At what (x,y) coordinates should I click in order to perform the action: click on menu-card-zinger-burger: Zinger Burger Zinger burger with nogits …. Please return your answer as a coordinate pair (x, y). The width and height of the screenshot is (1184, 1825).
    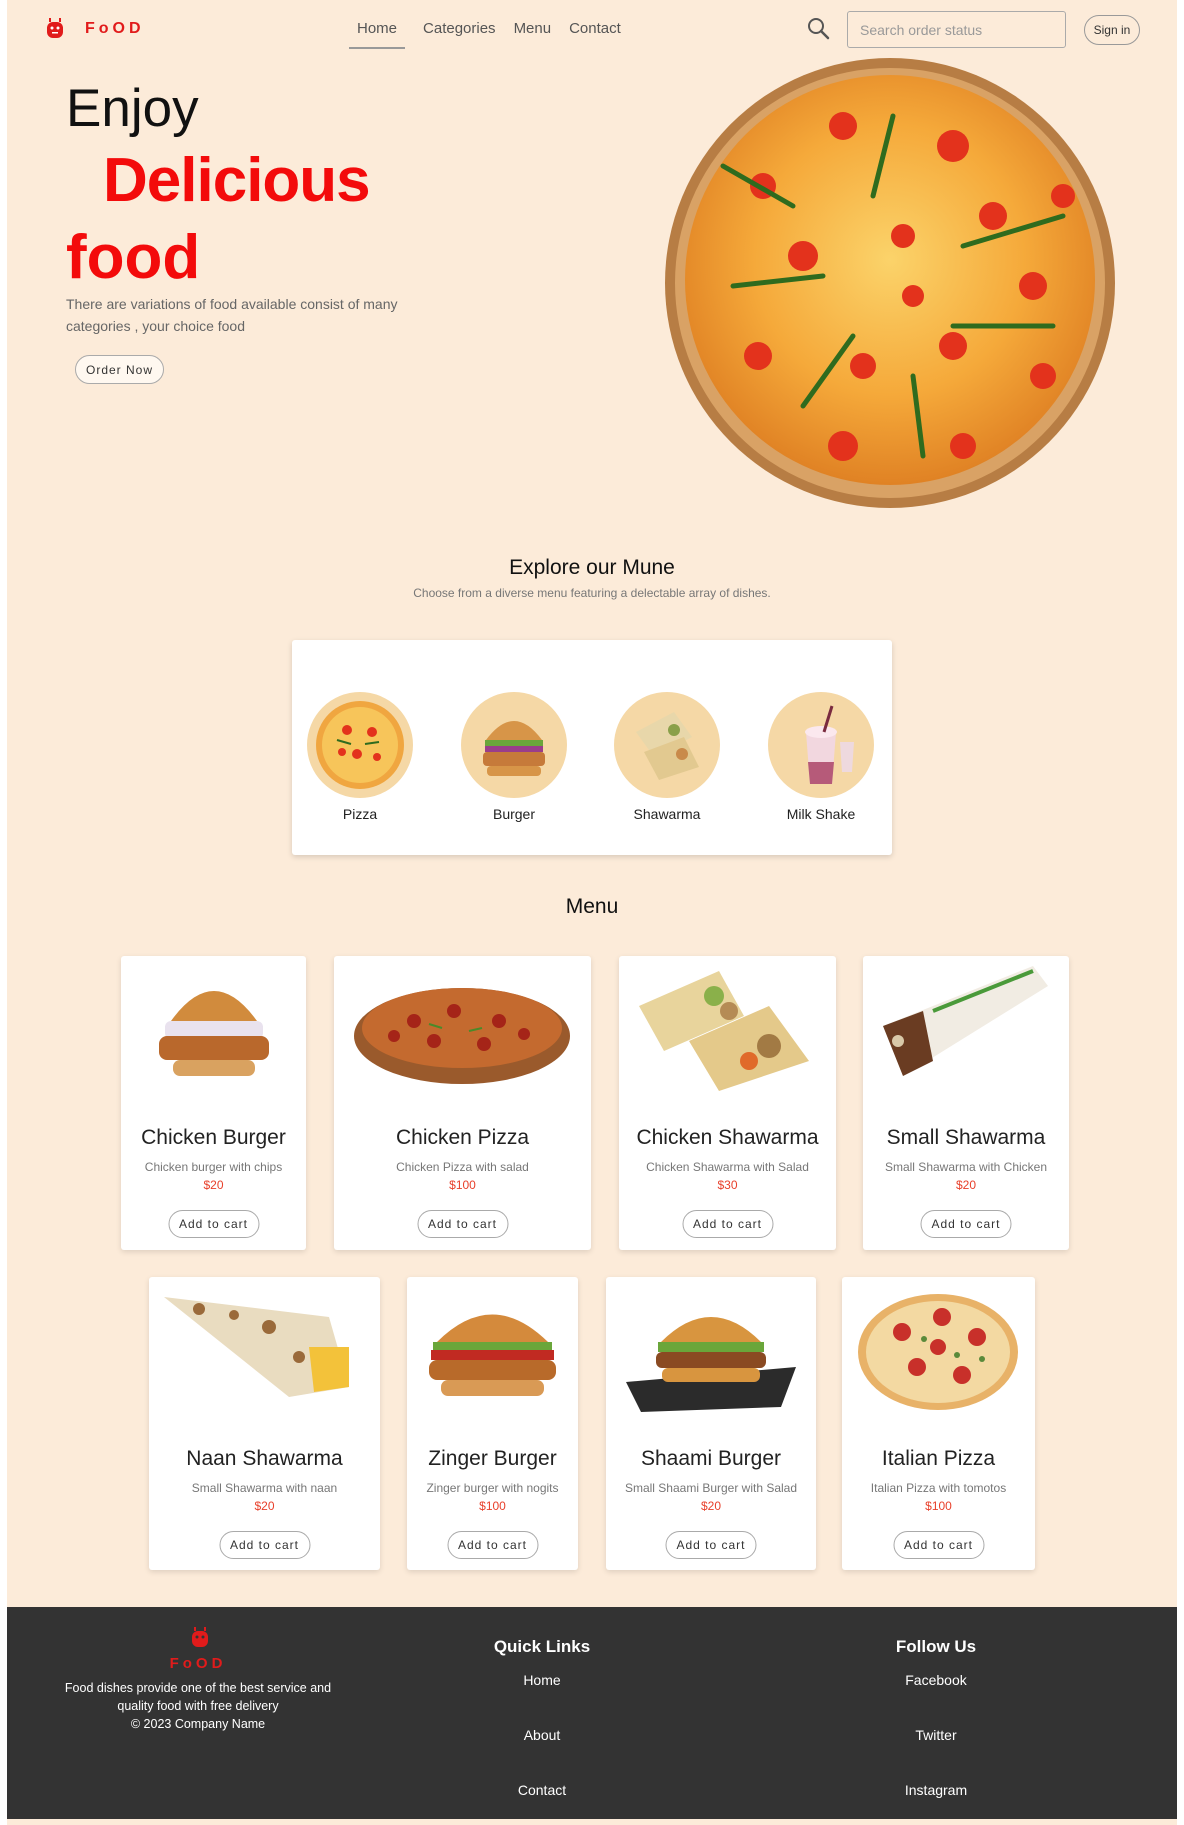
    Looking at the image, I should click on (492, 1423).